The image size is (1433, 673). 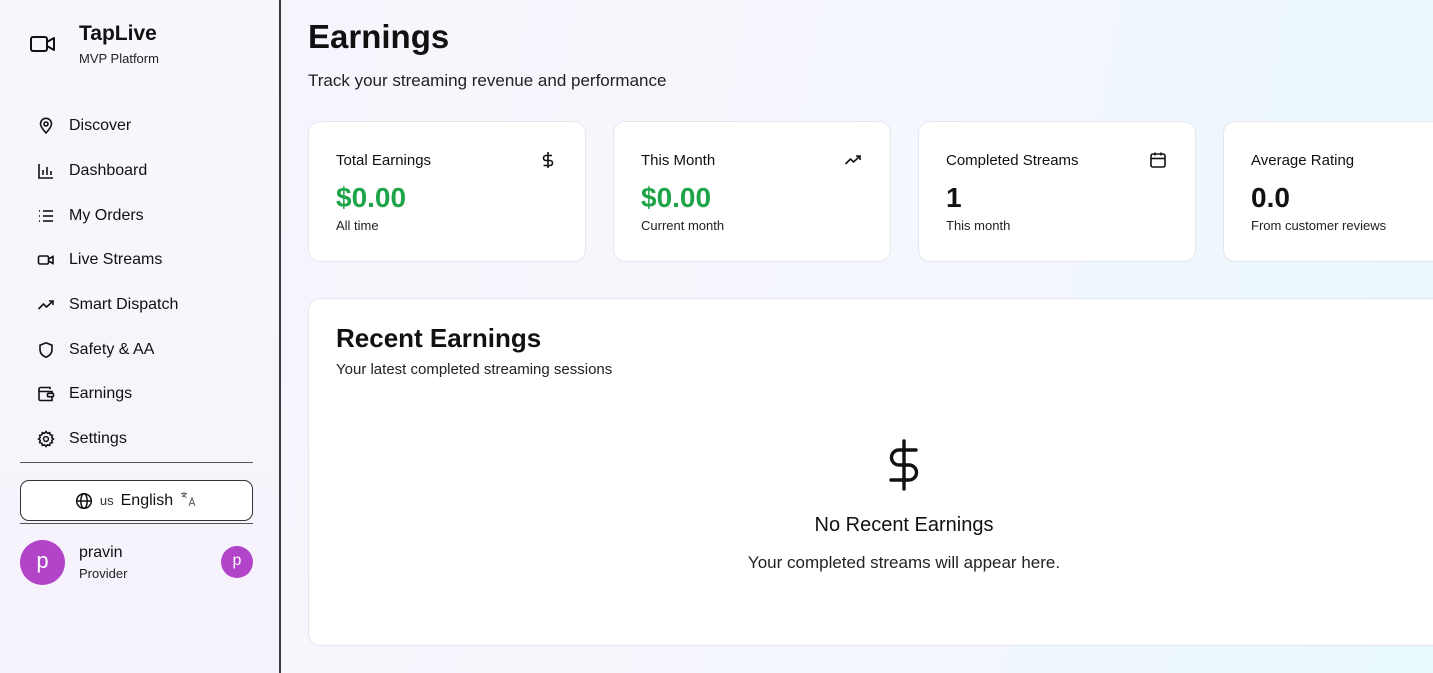 I want to click on bar-chart-icon, so click(x=46, y=171).